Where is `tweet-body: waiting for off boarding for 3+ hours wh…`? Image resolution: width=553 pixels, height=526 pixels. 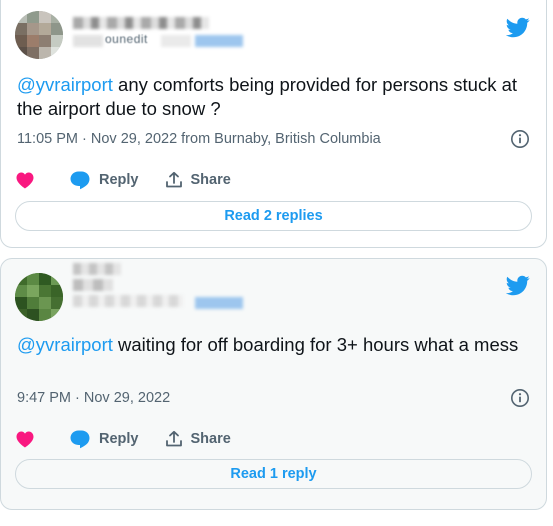 tweet-body: waiting for off boarding for 3+ hours wh… is located at coordinates (315, 344).